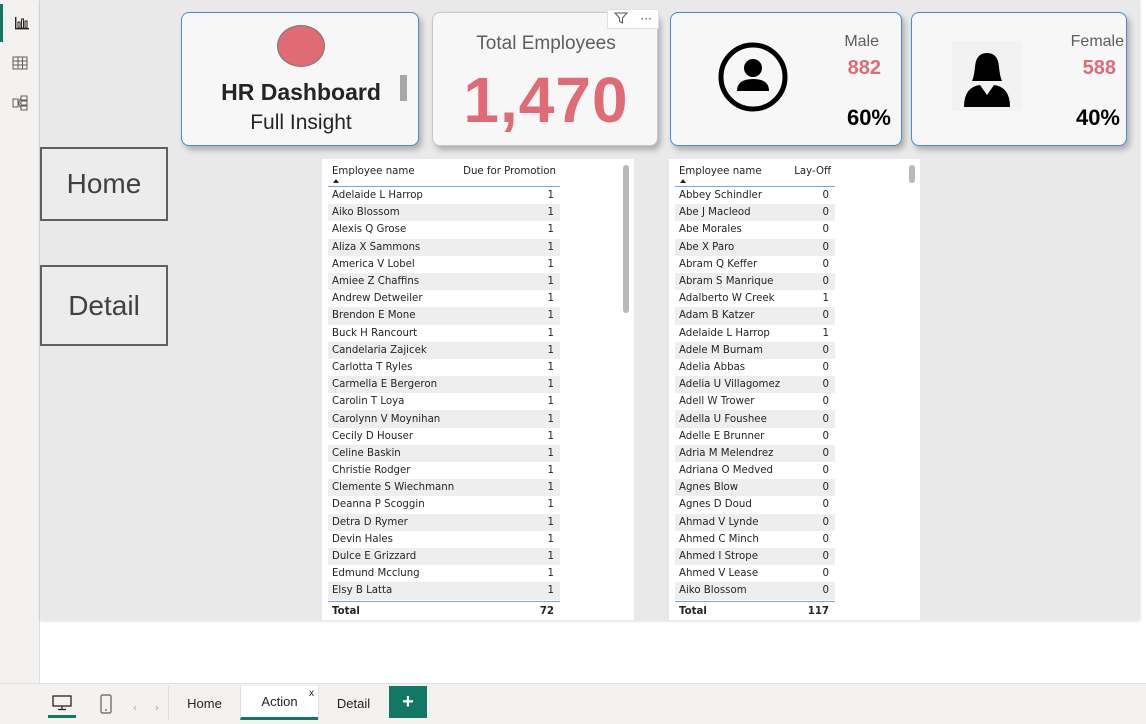 The height and width of the screenshot is (724, 1146). I want to click on table-row: Adam B Katzer 0, so click(755, 316).